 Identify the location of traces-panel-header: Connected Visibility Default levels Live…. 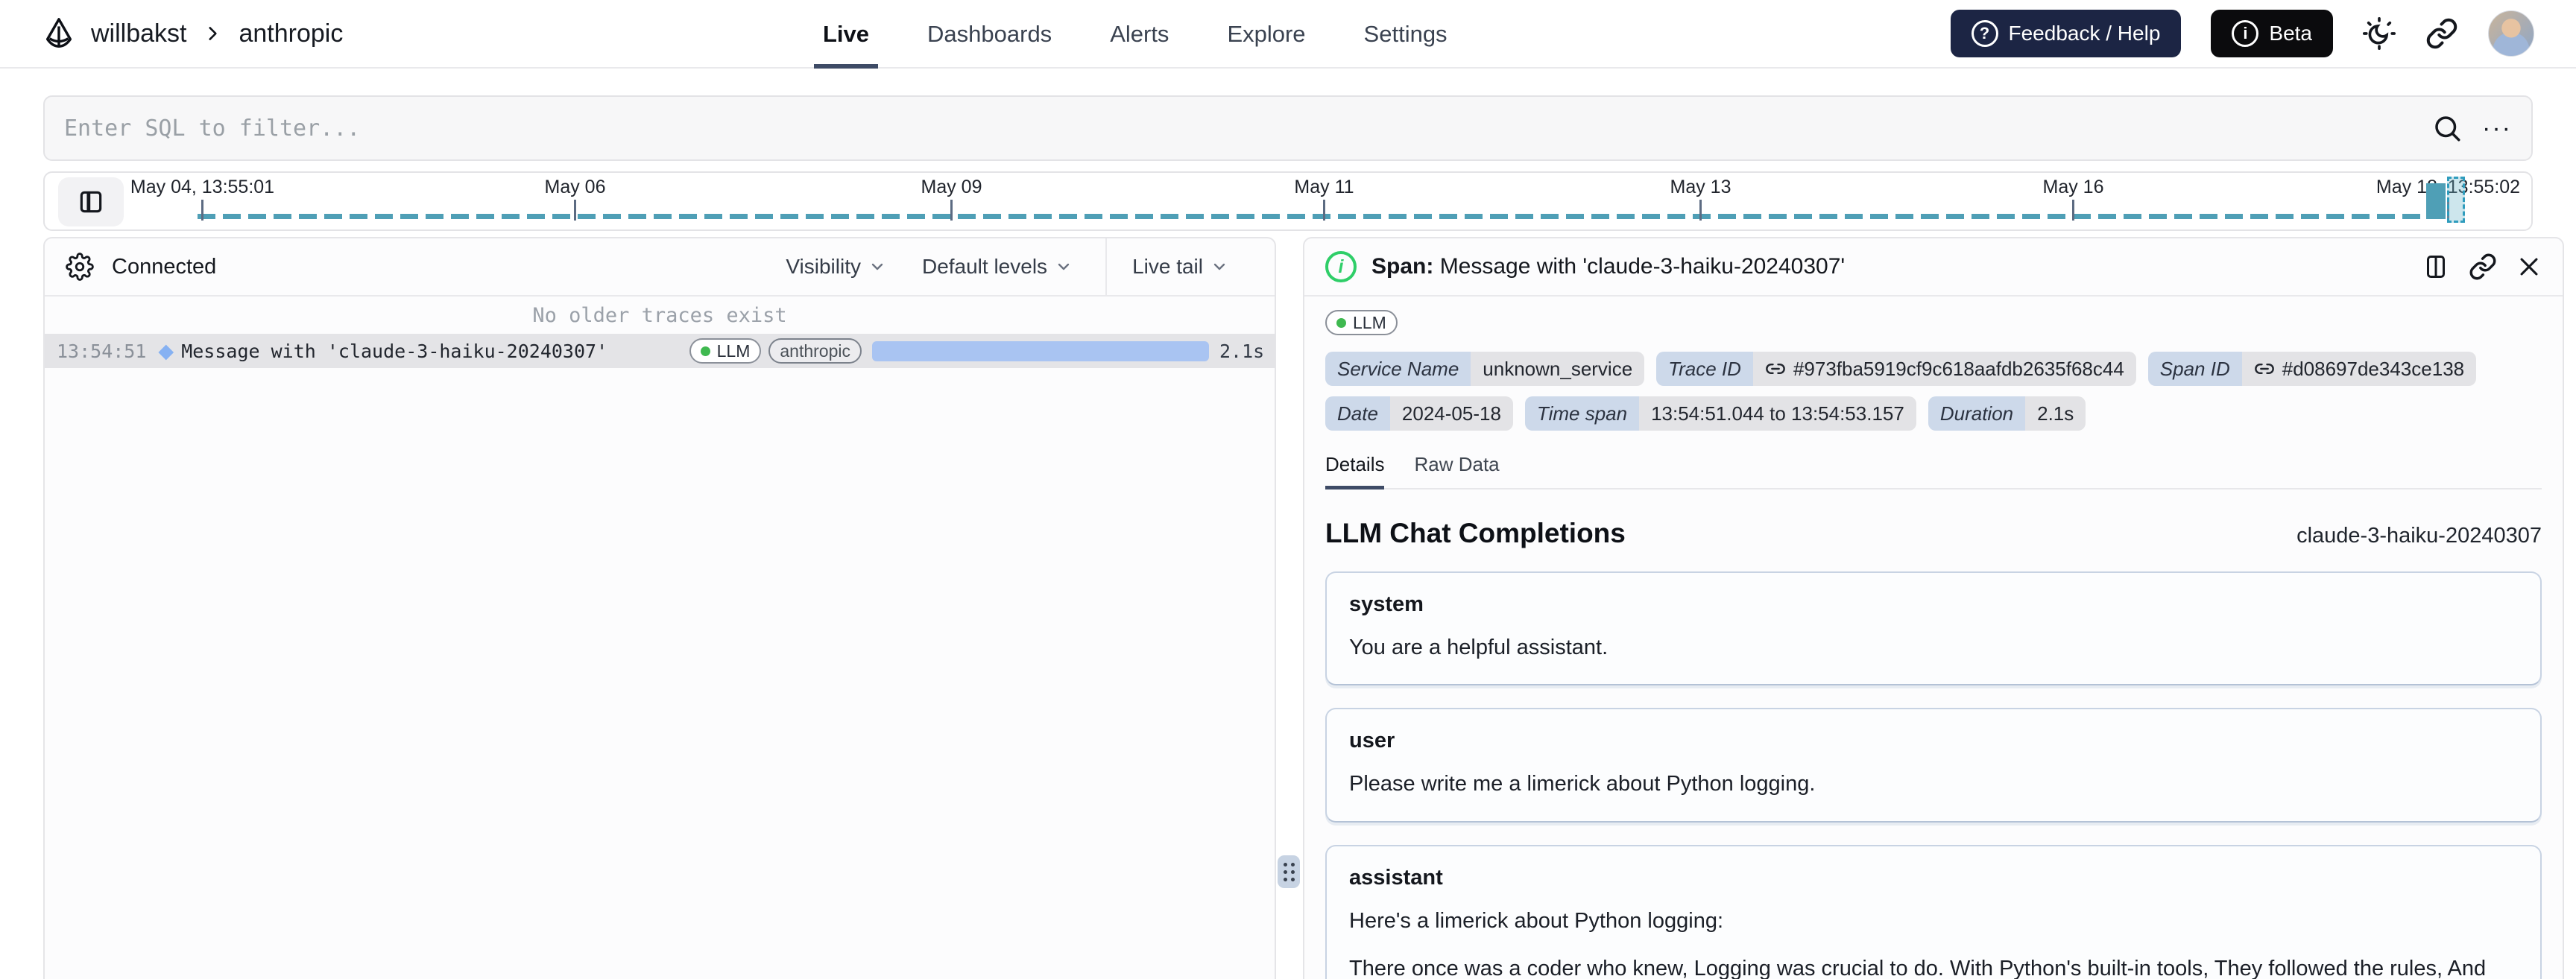
(660, 267).